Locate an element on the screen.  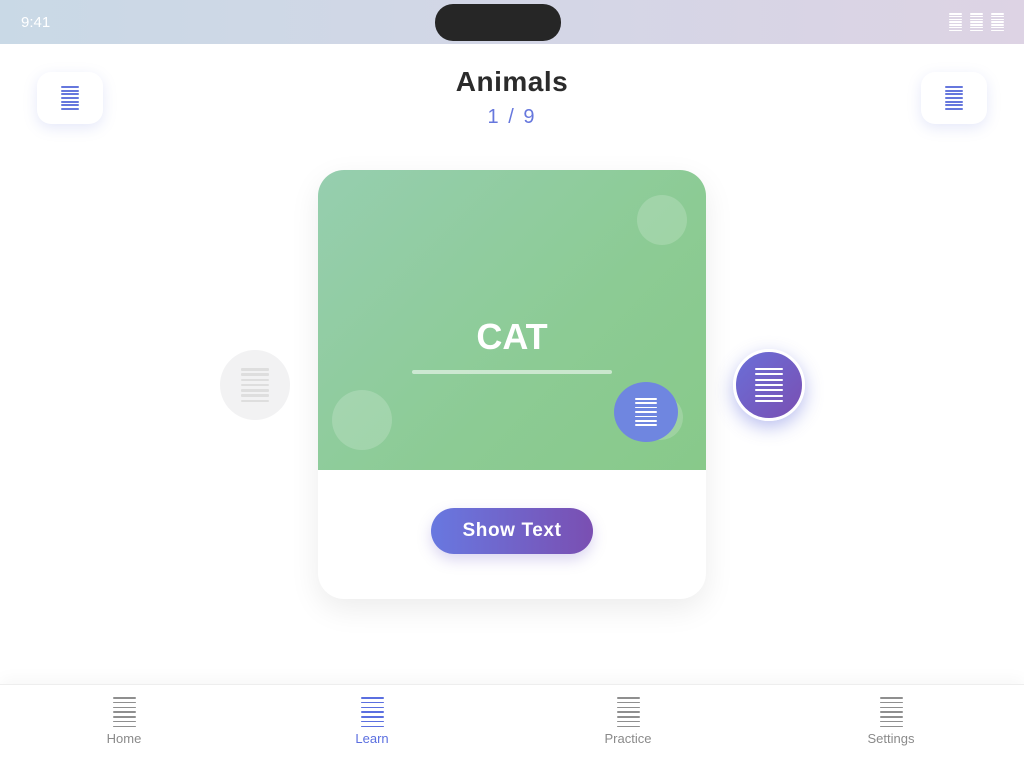
signal-icon is located at coordinates (955, 22).